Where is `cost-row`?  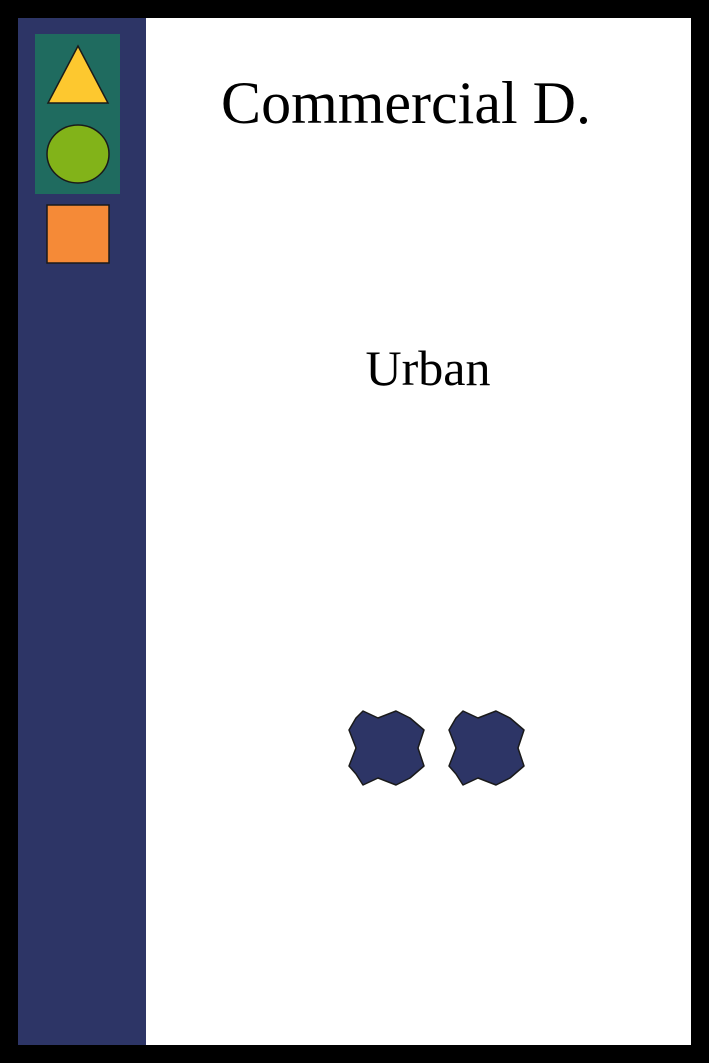
cost-row is located at coordinates (436, 748).